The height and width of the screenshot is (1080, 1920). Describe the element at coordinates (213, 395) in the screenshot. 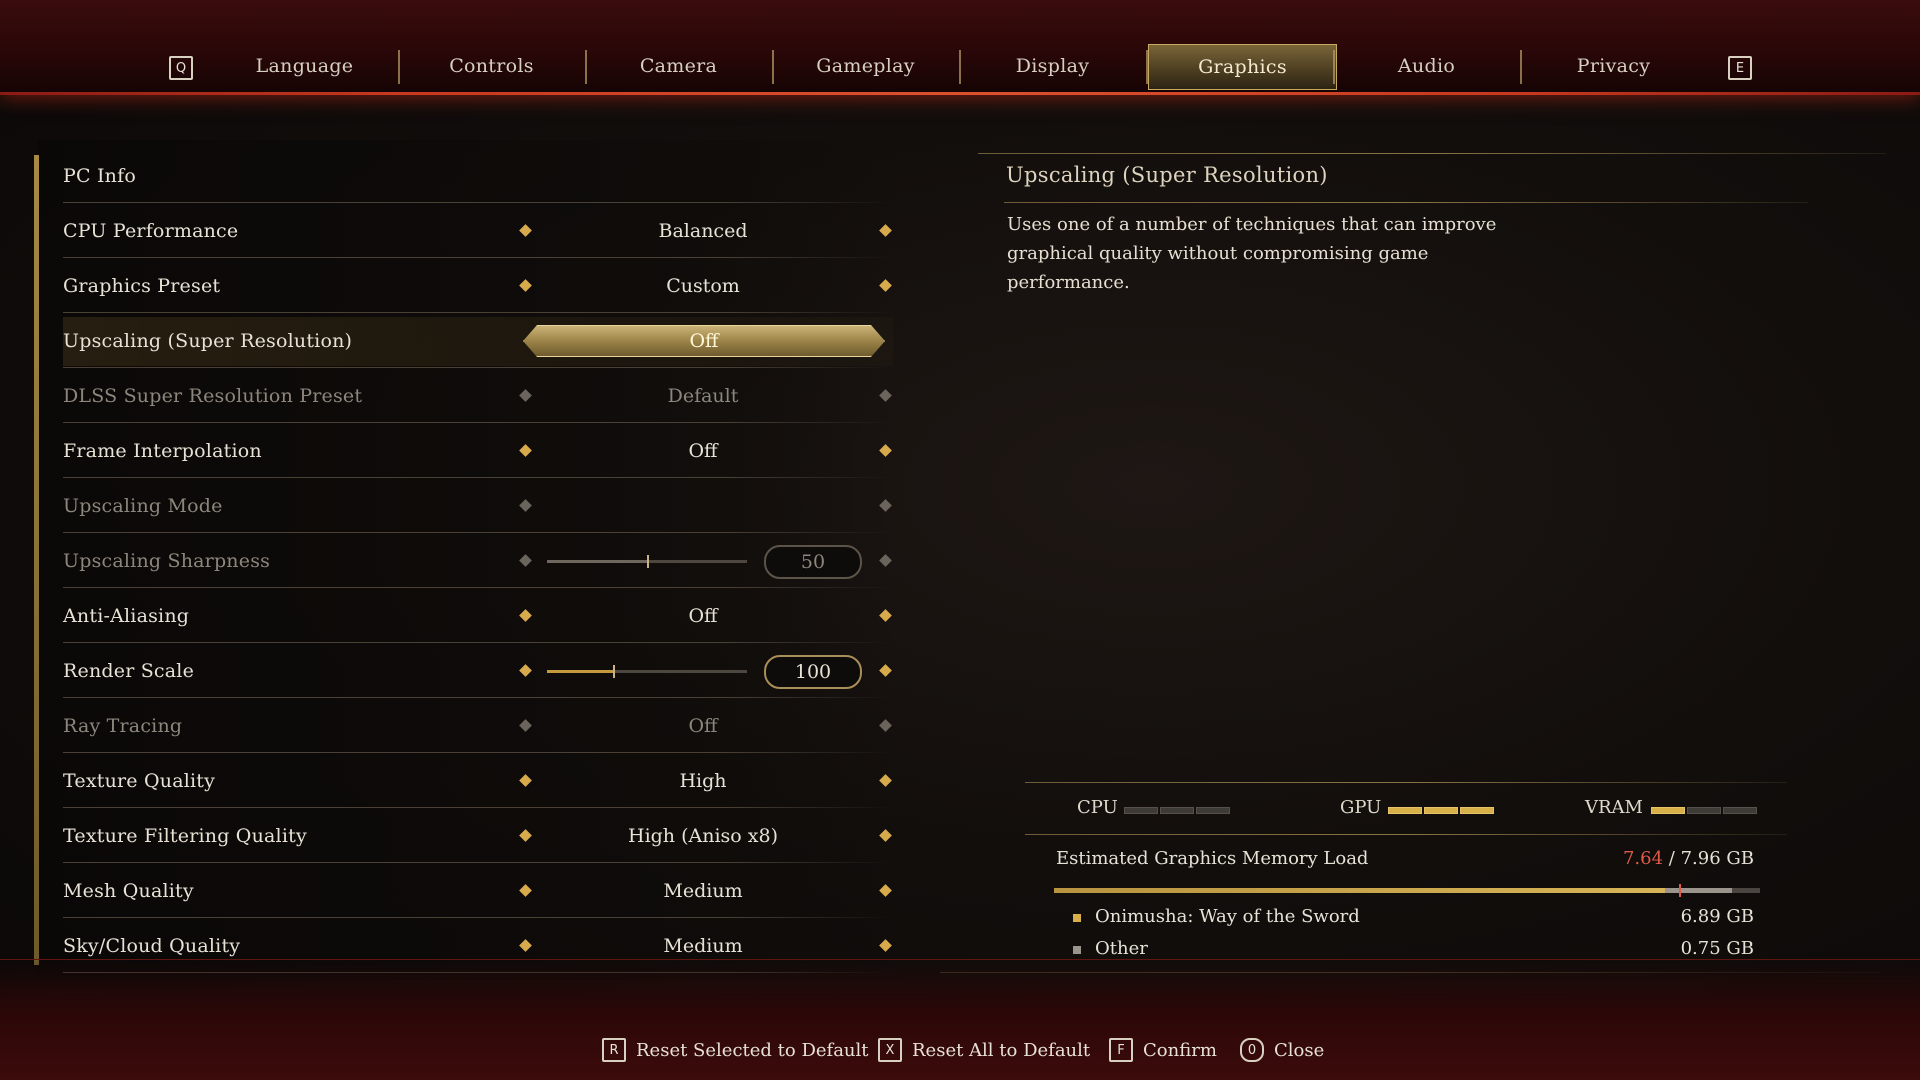

I see `setting-label: DLSS Super Resolution Preset` at that location.